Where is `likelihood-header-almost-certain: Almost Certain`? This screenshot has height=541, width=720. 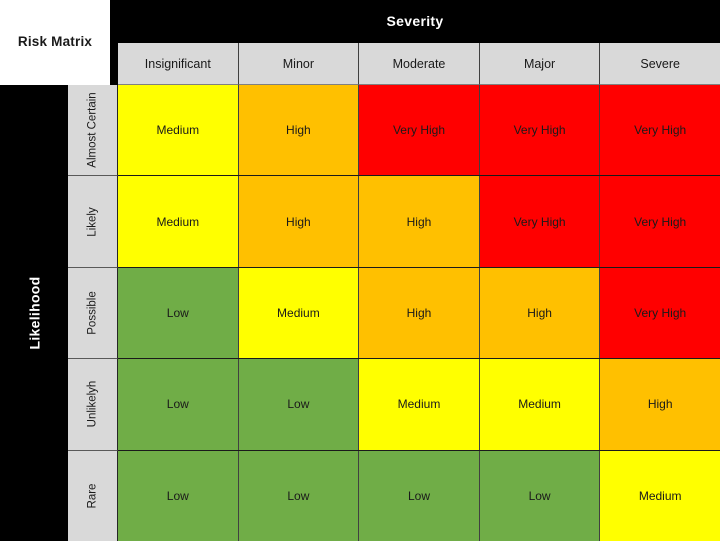 likelihood-header-almost-certain: Almost Certain is located at coordinates (93, 131).